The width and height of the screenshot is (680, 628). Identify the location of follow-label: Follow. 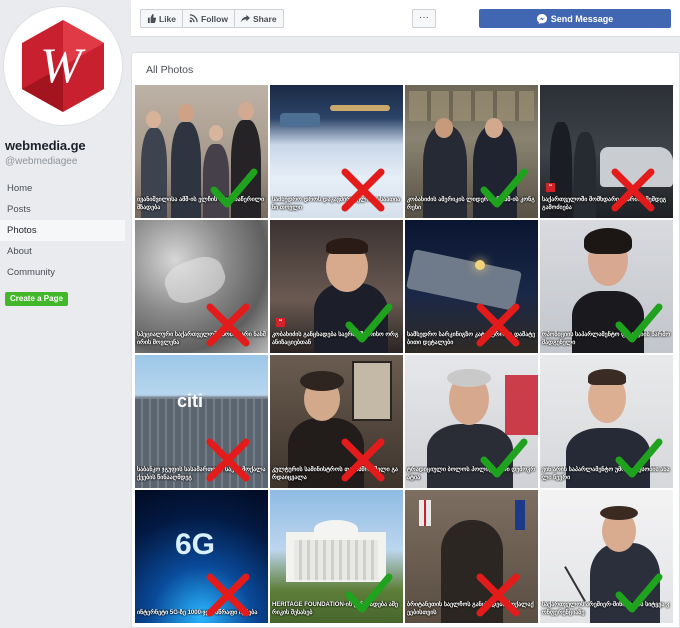
(214, 18).